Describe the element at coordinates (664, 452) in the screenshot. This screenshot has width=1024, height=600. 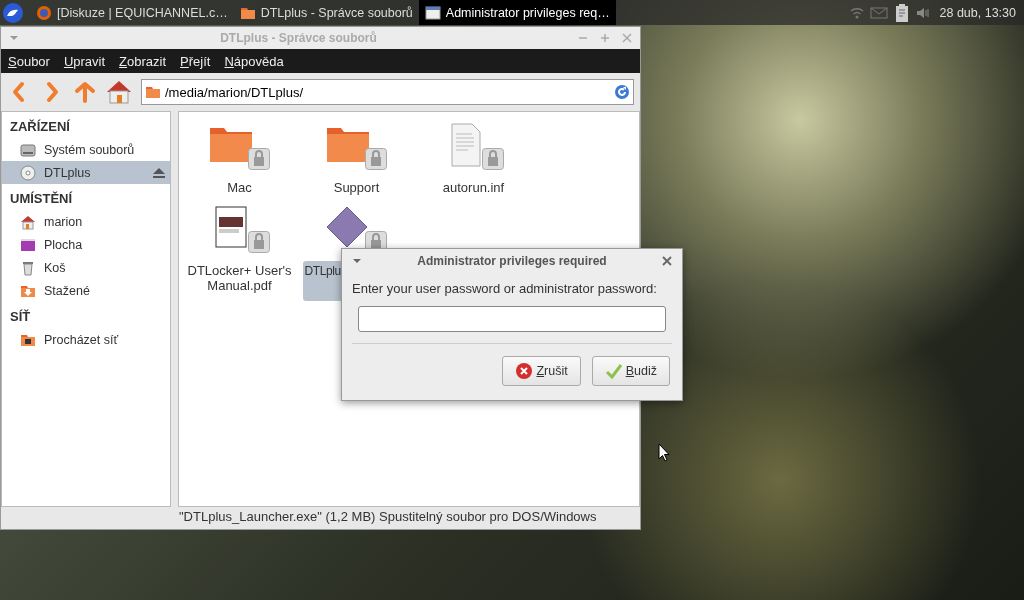
I see `mouse-pointer-icon` at that location.